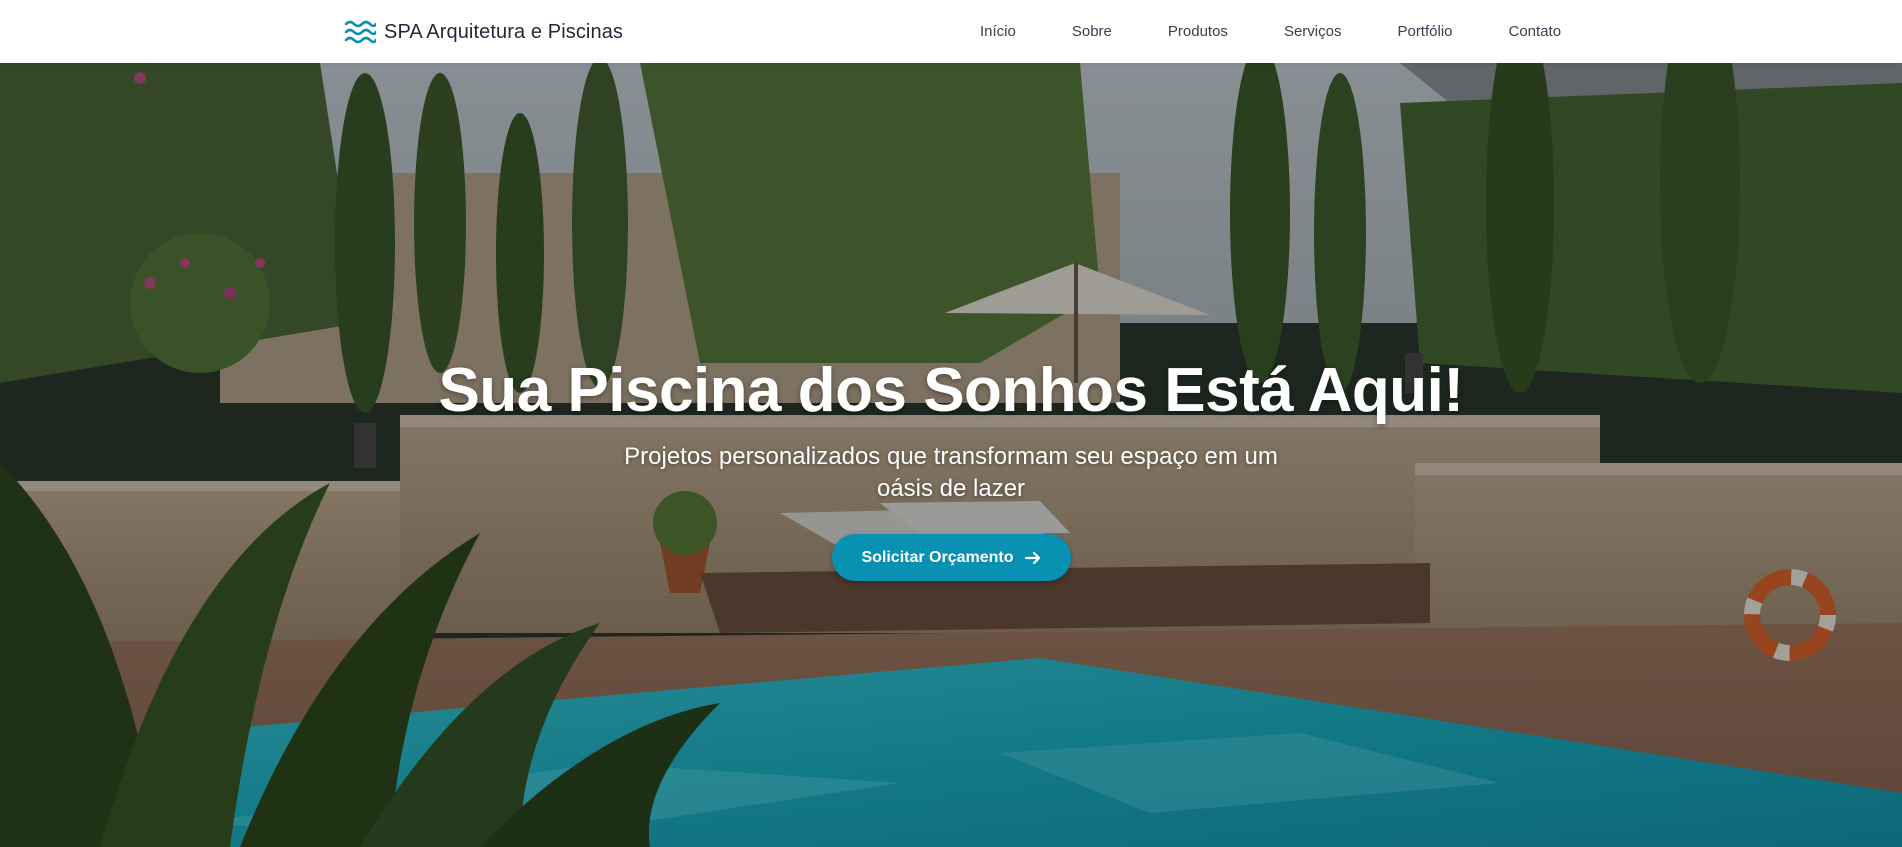 This screenshot has width=1902, height=847. What do you see at coordinates (1198, 31) in the screenshot?
I see `nav-link-produtos: Produtos` at bounding box center [1198, 31].